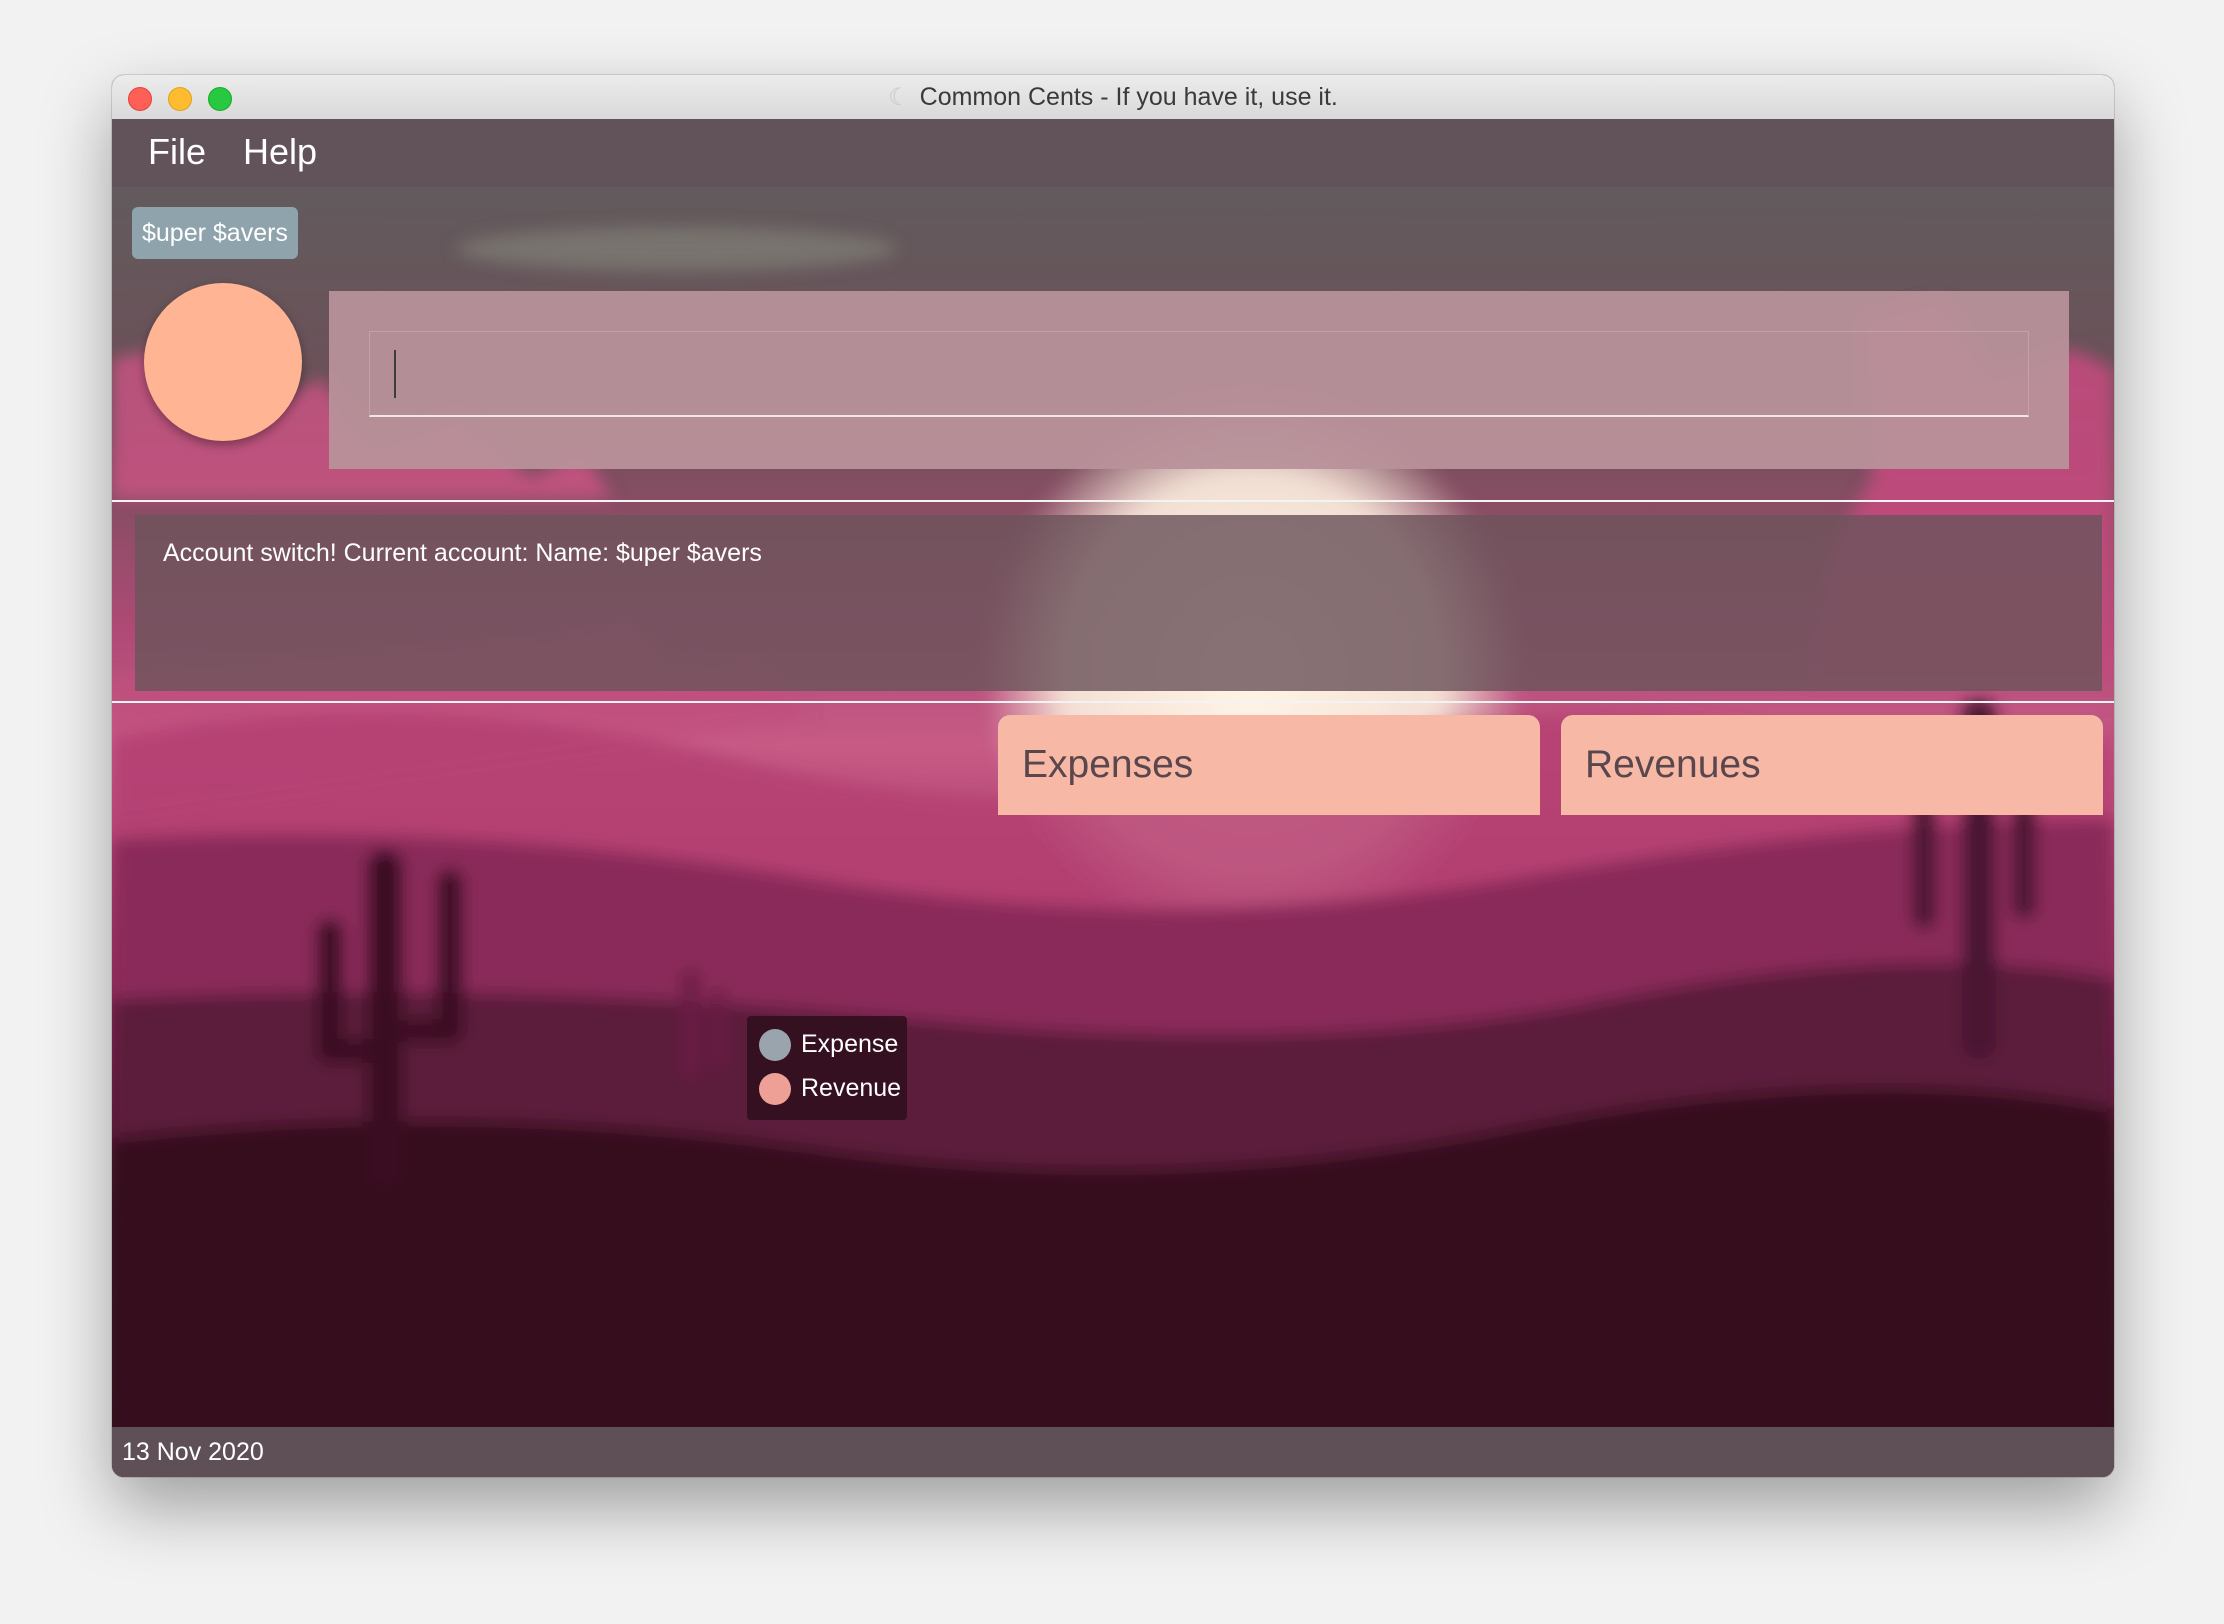  I want to click on legend-label-revenue: Revenue, so click(851, 1088).